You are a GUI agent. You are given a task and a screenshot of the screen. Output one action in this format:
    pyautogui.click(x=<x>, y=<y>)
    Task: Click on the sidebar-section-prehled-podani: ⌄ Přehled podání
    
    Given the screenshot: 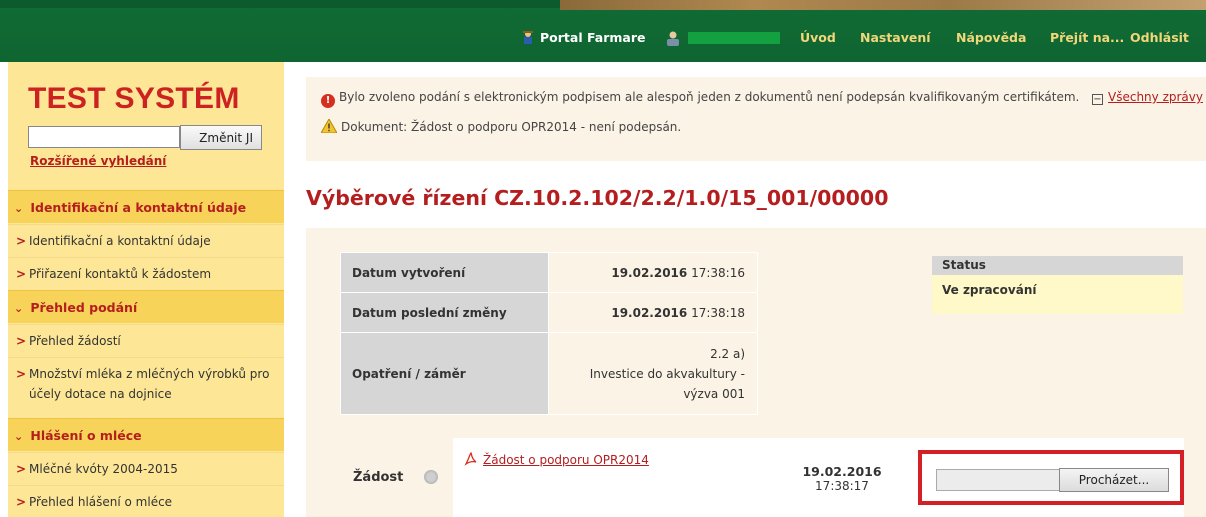 What is the action you would take?
    pyautogui.click(x=146, y=306)
    